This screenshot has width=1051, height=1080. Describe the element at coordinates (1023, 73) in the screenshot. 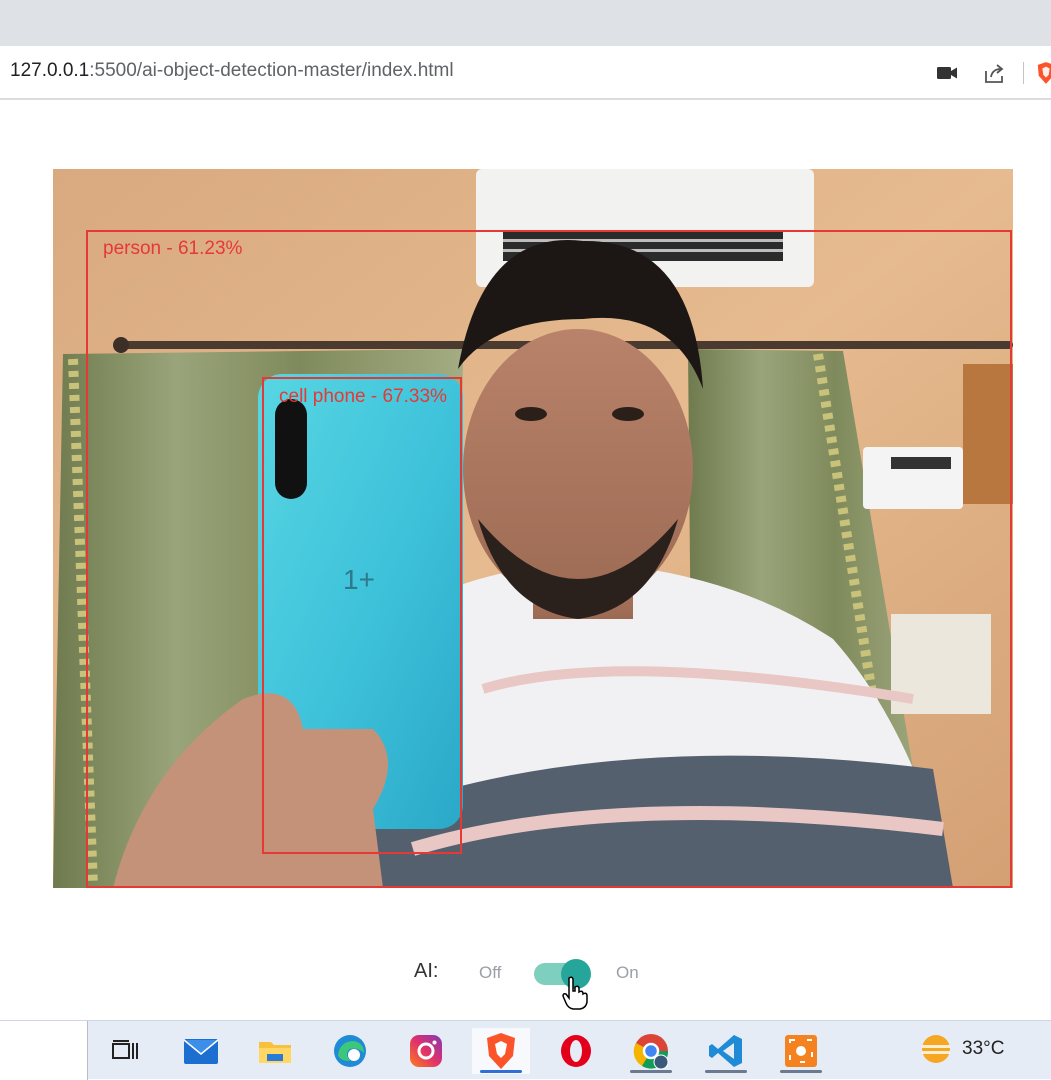

I see `toolbar-separator` at that location.